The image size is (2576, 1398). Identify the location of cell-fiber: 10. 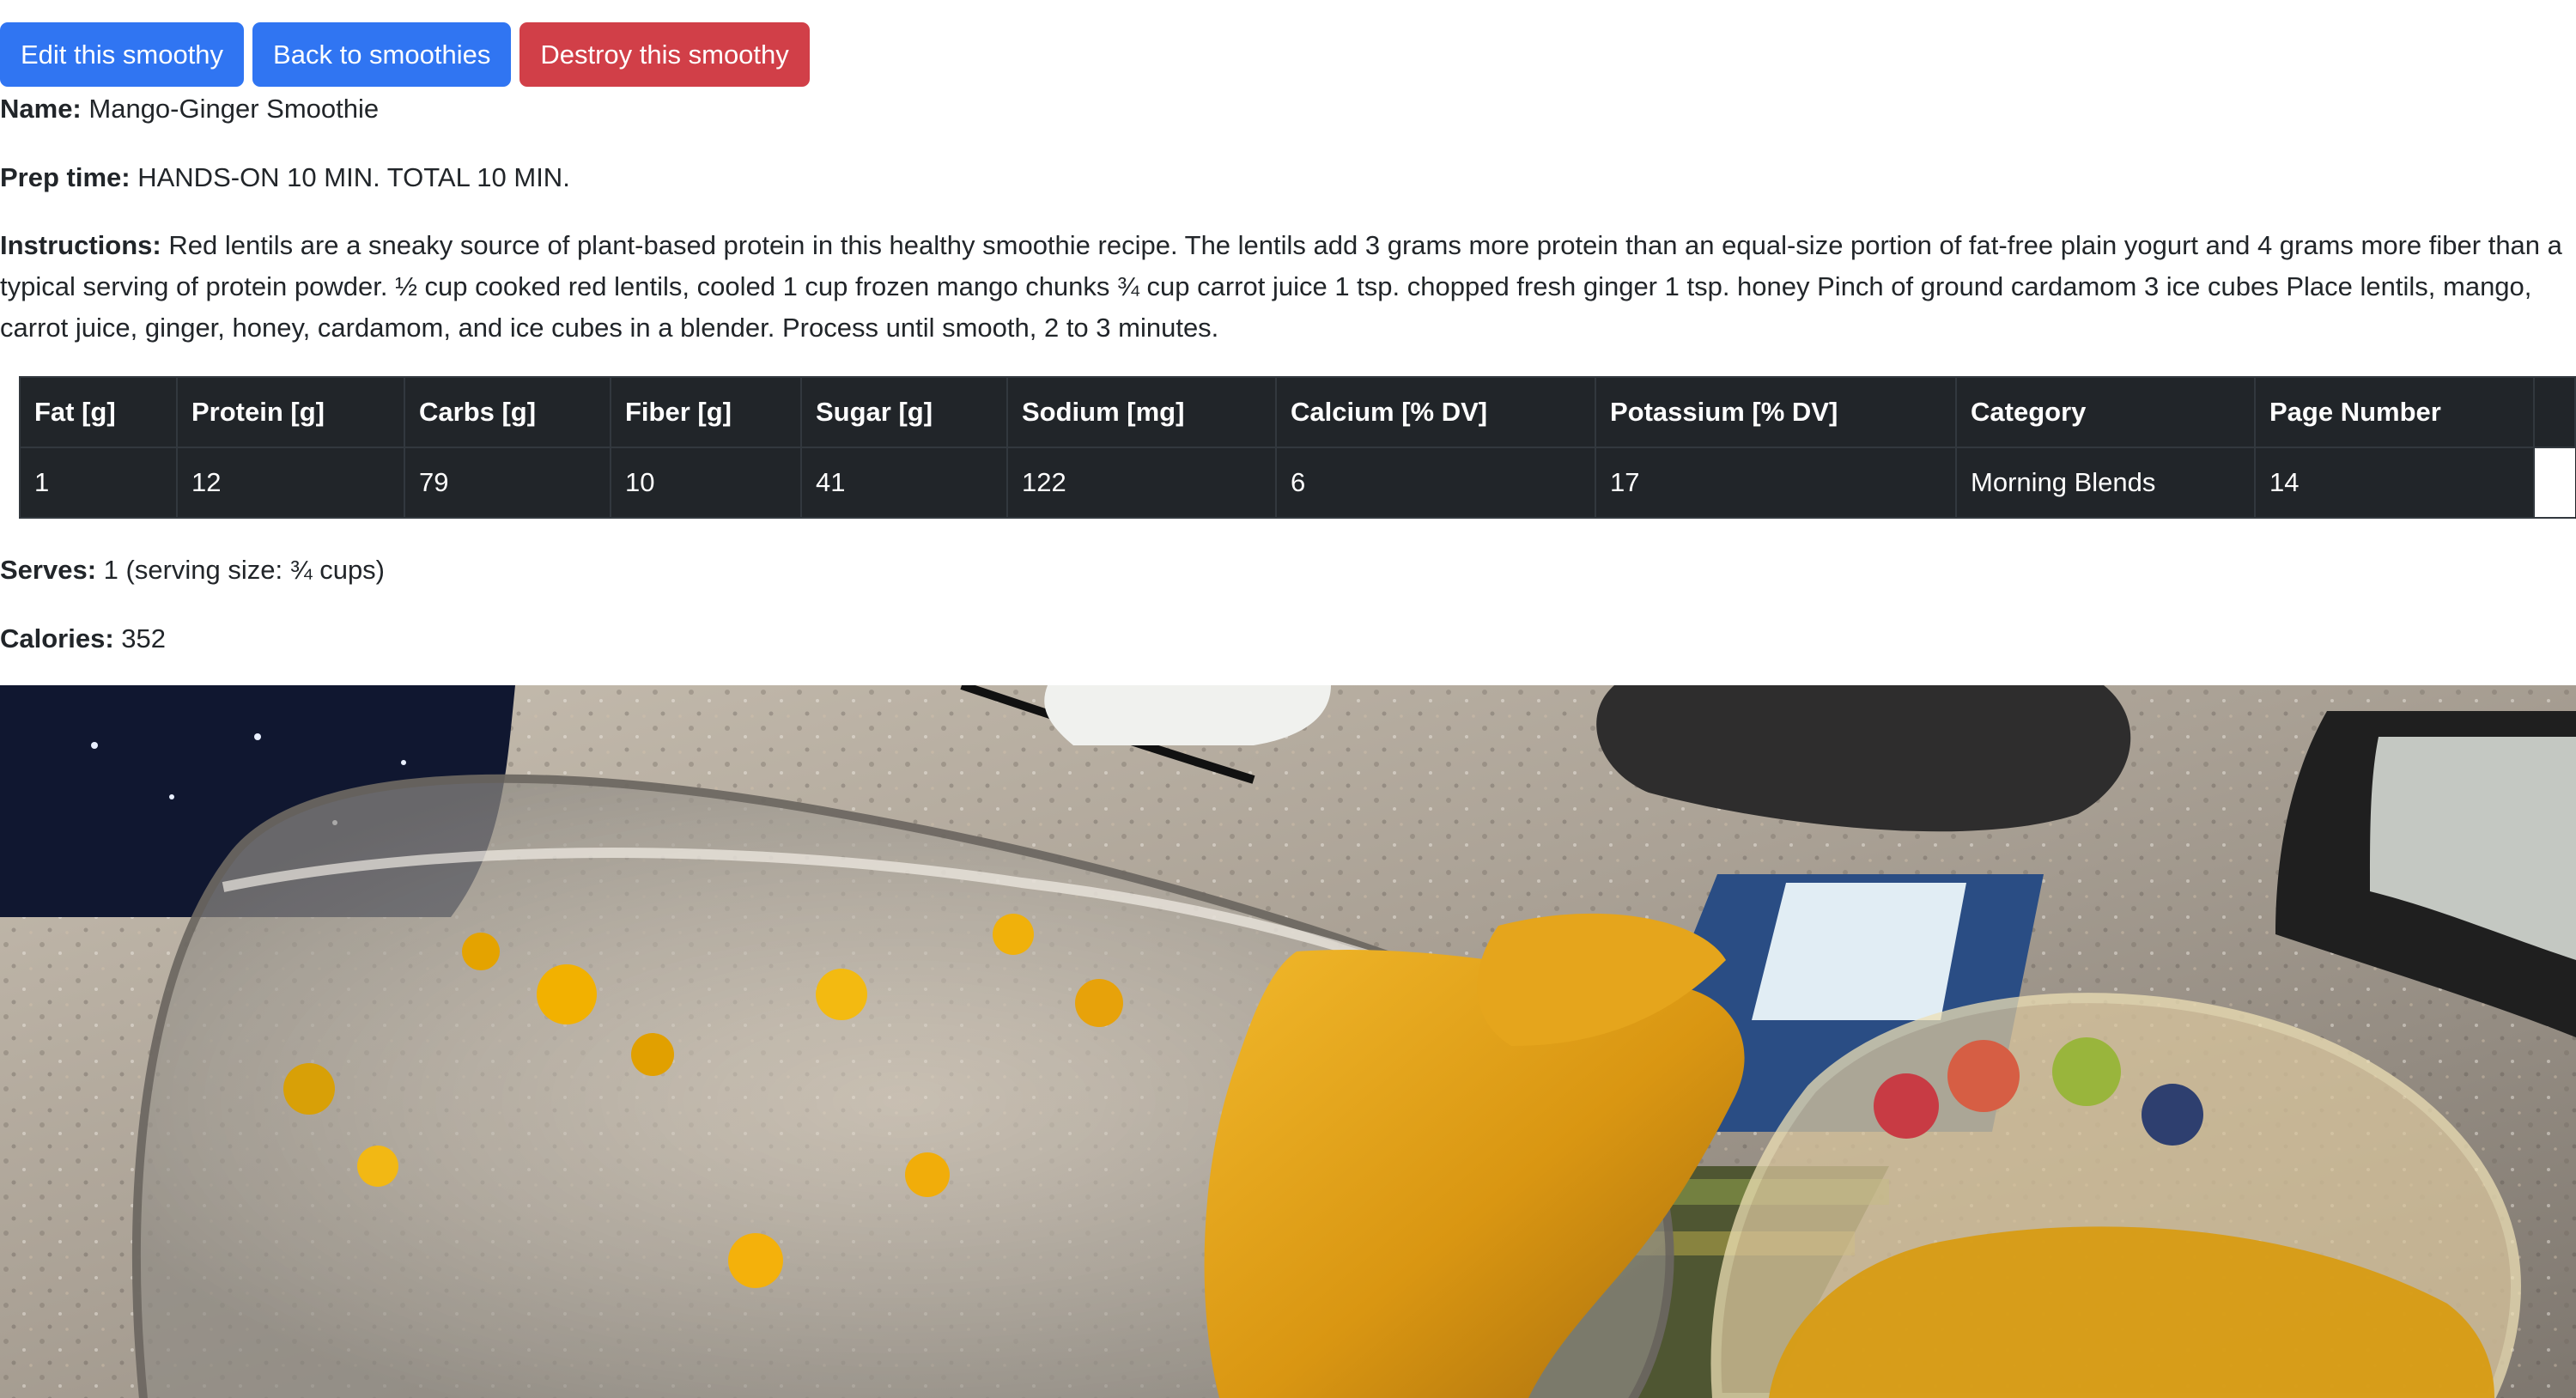
(706, 483).